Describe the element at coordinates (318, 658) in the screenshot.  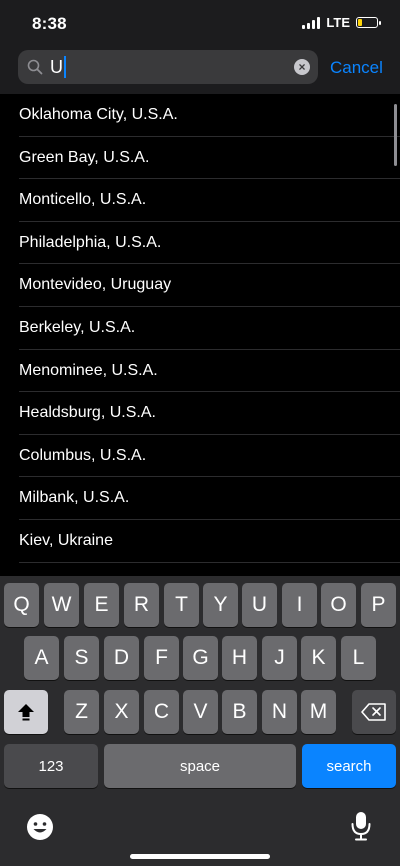
I see `key-k: K` at that location.